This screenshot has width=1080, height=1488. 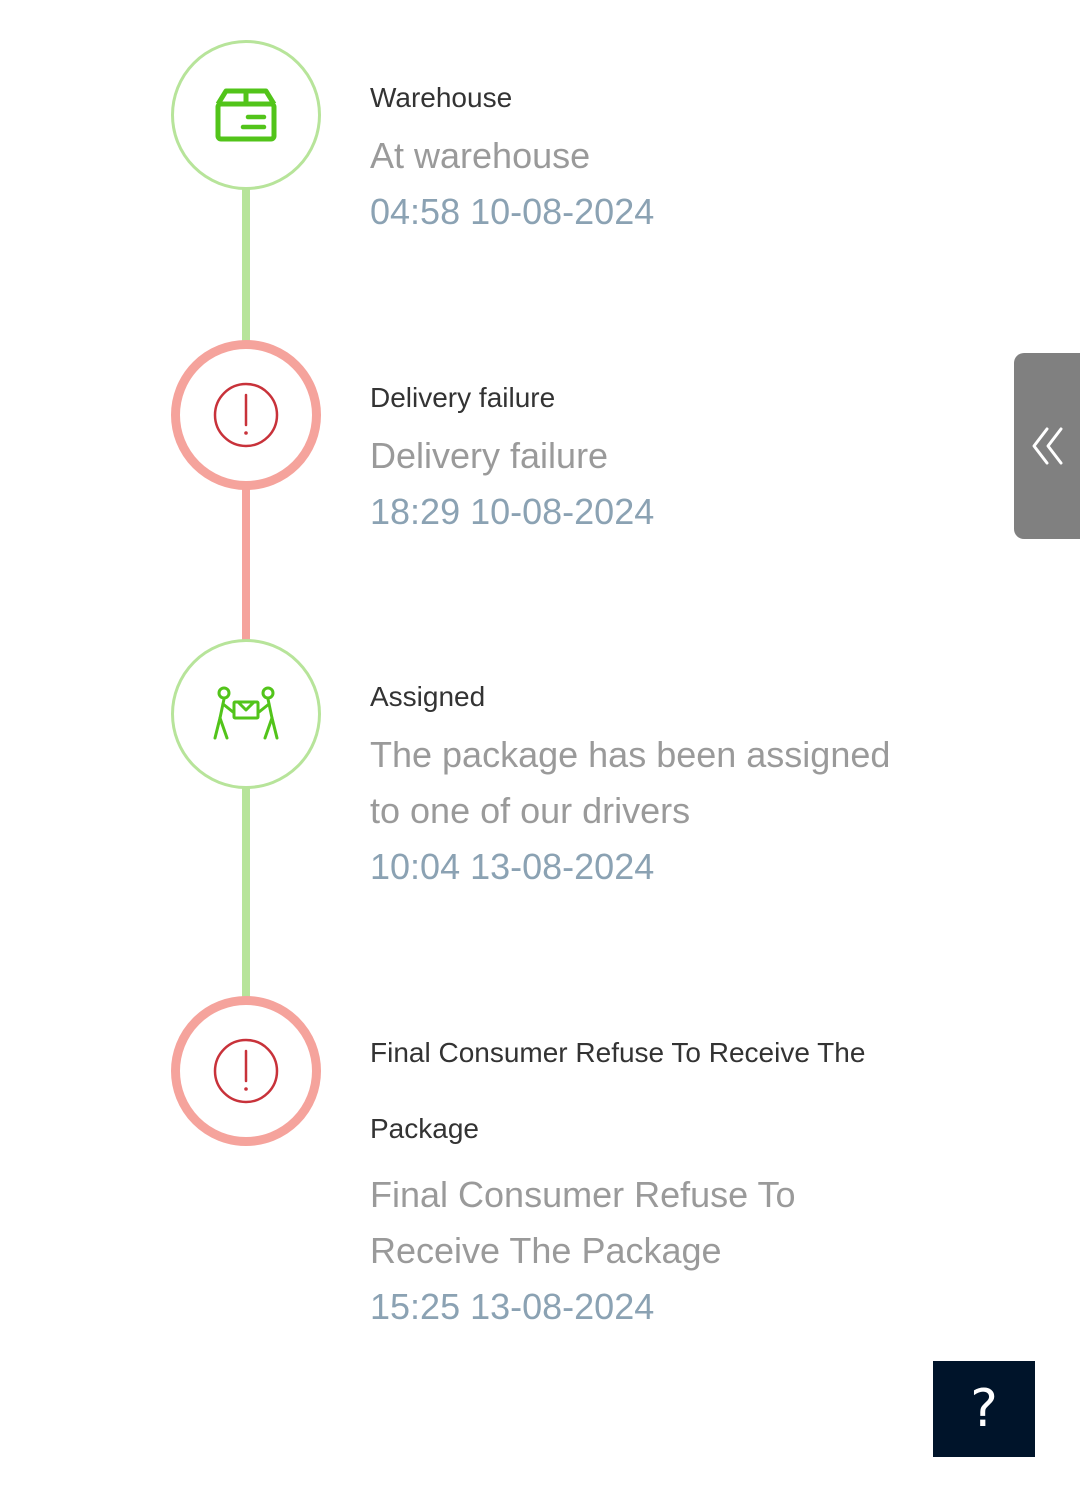 I want to click on double-chevron-left-icon, so click(x=1047, y=446).